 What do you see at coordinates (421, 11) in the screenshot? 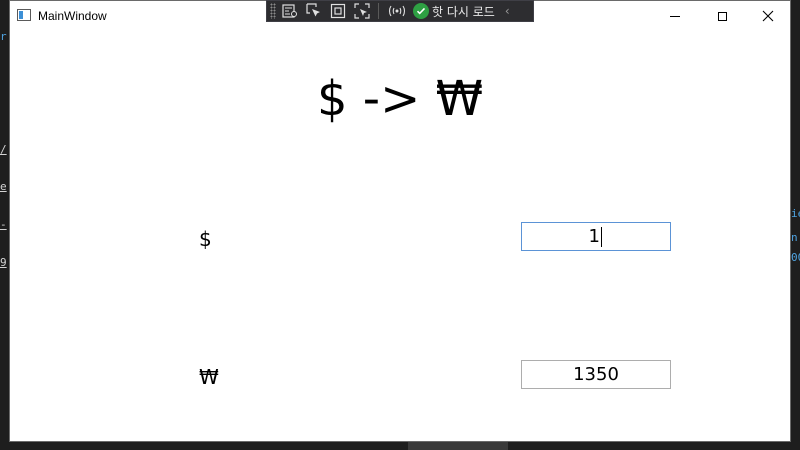
I see `hot-reload-status-icon` at bounding box center [421, 11].